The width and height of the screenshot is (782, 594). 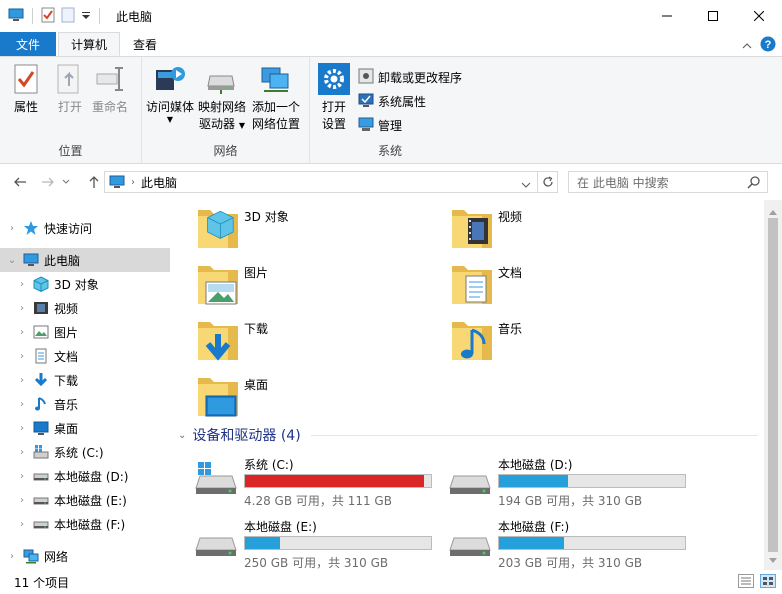 I want to click on folder-item: 3D 对象, so click(x=292, y=228).